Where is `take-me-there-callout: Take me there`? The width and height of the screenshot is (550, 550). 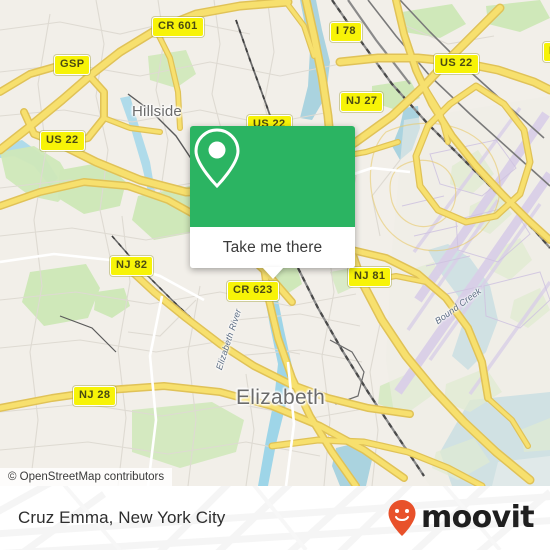
take-me-there-callout: Take me there is located at coordinates (272, 202).